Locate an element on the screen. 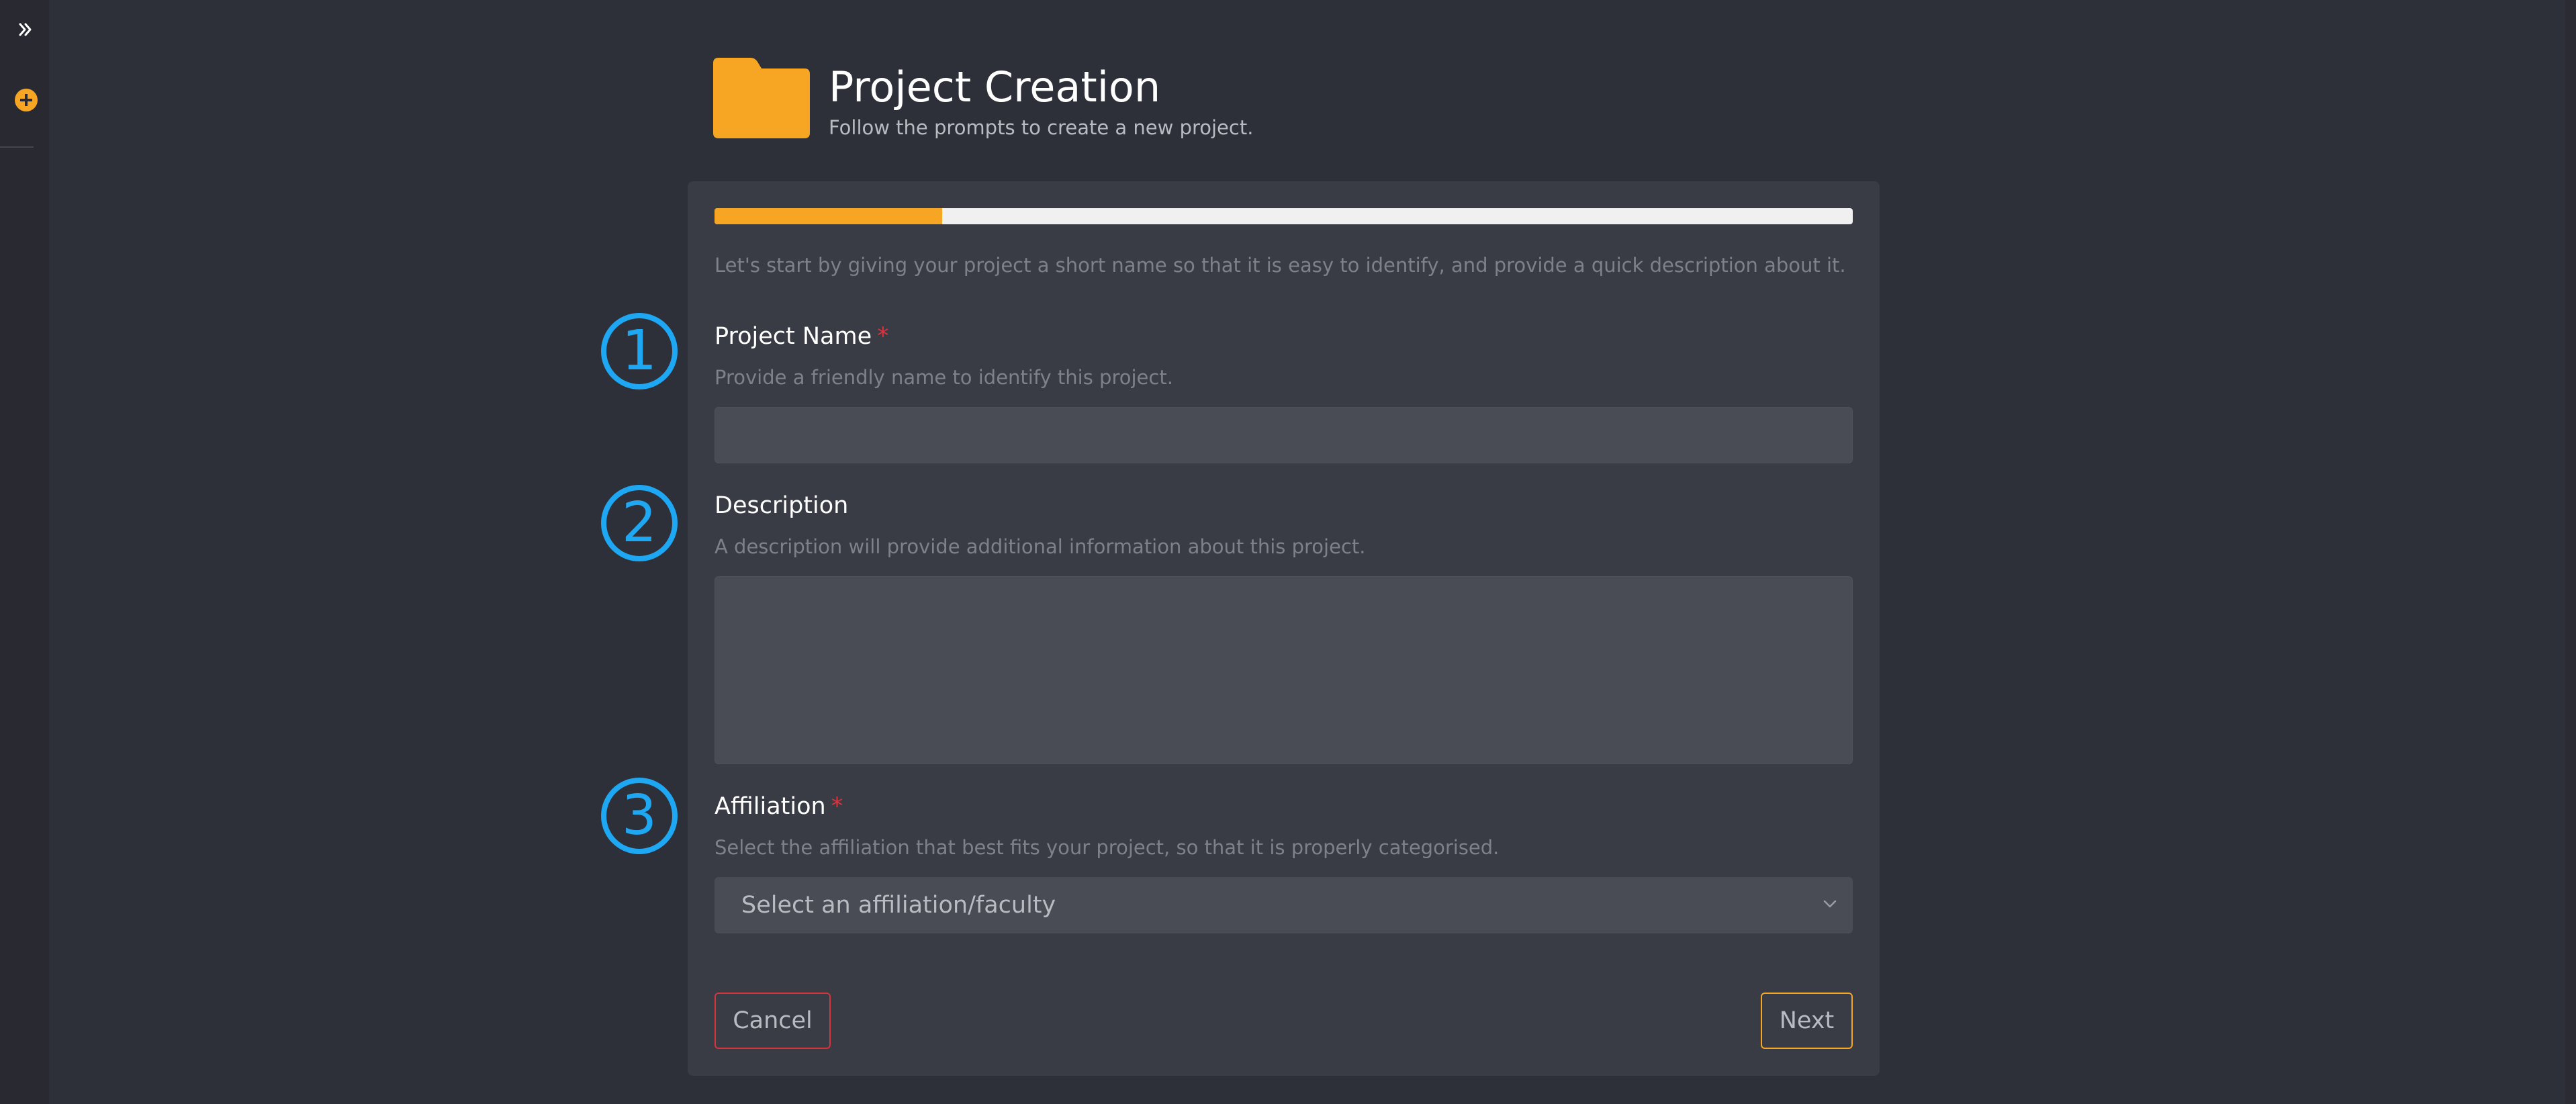  description-label-text: Description is located at coordinates (782, 505).